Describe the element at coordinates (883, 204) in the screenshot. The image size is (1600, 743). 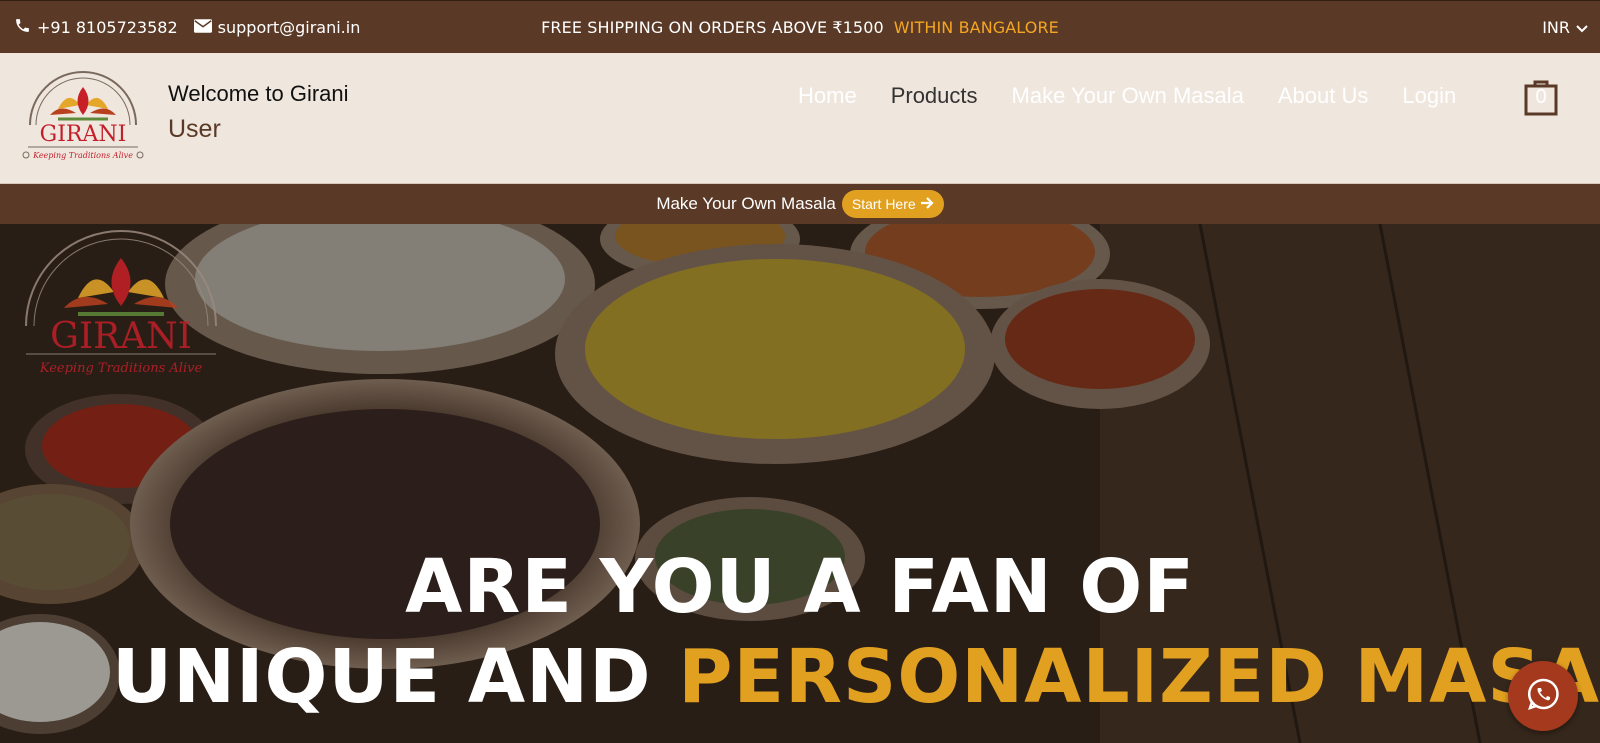
I see `start-here-label: Start Here` at that location.